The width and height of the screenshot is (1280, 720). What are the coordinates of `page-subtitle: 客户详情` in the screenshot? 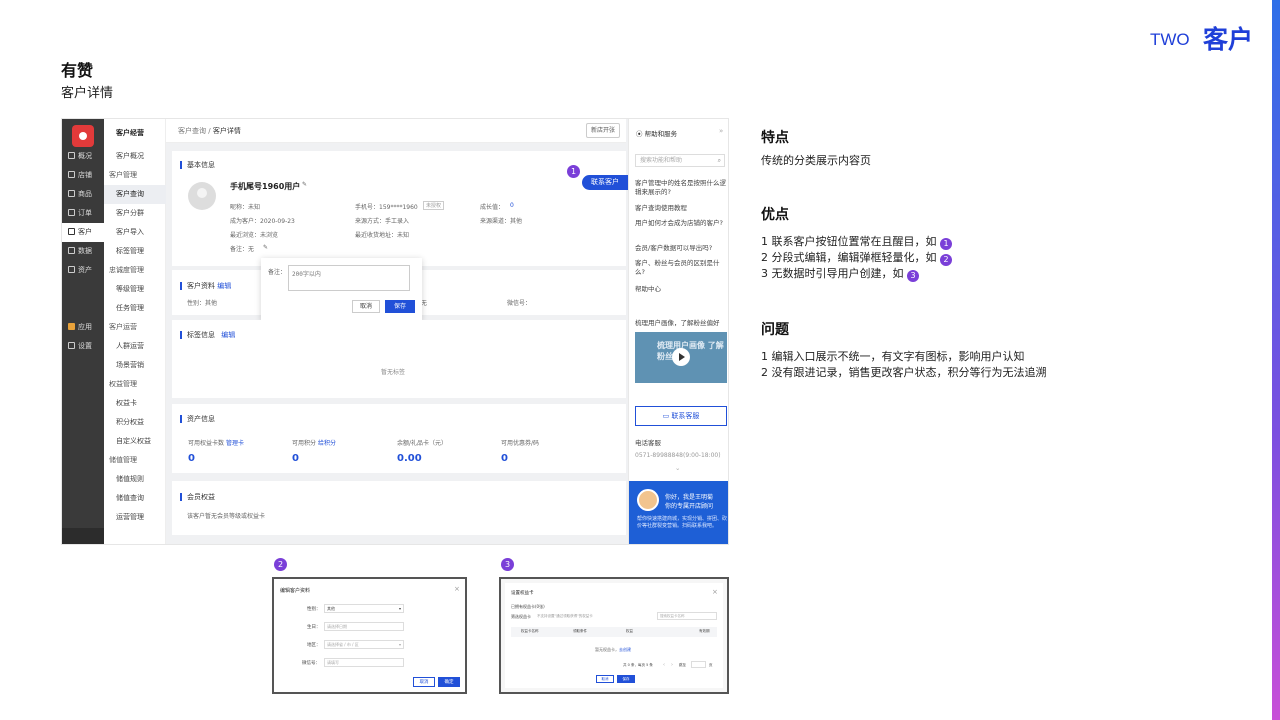 It's located at (87, 93).